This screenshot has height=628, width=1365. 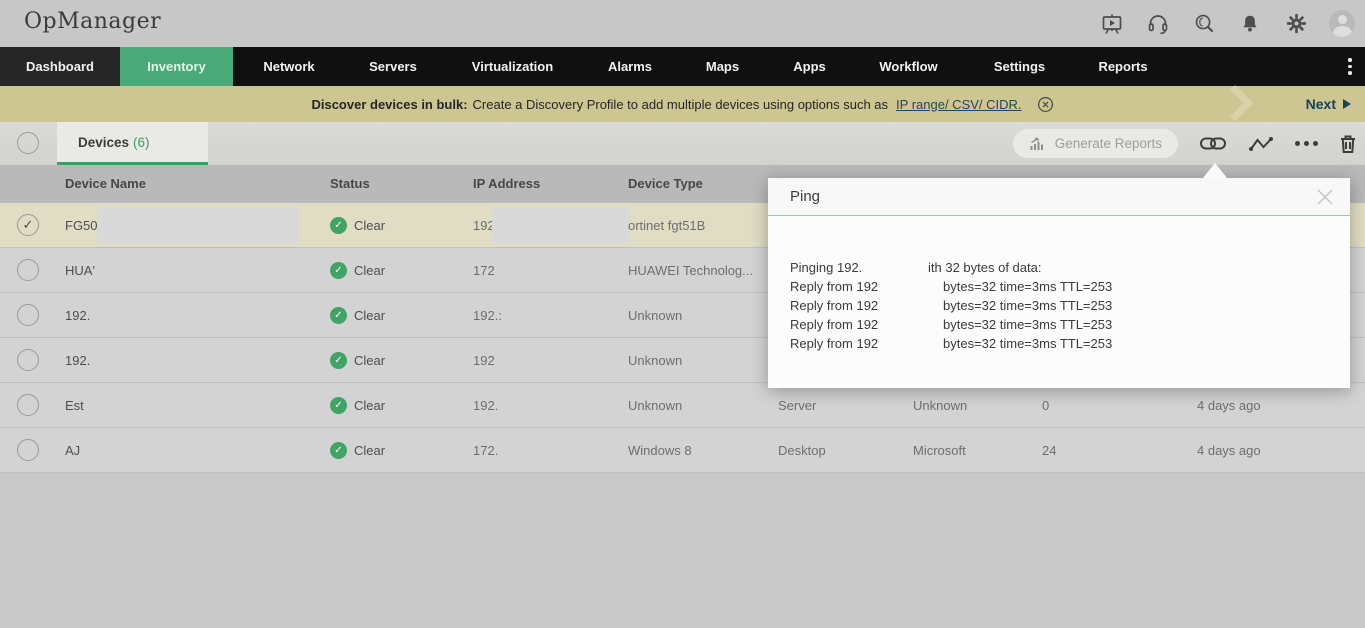 What do you see at coordinates (1213, 143) in the screenshot?
I see `link-icon` at bounding box center [1213, 143].